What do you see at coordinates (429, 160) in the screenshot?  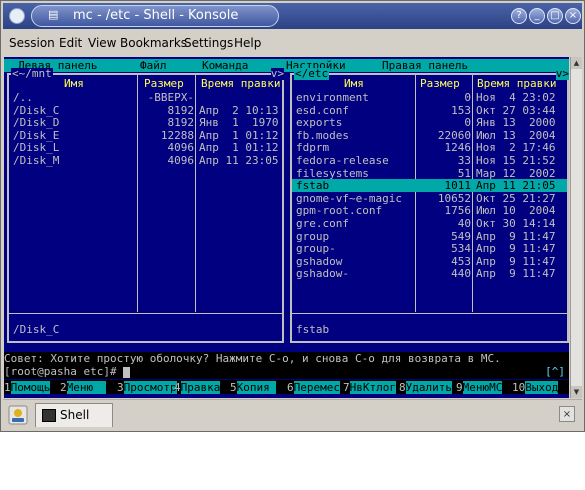 I see `right-file-row: fedora-release 33 Ноя 15 21:52` at bounding box center [429, 160].